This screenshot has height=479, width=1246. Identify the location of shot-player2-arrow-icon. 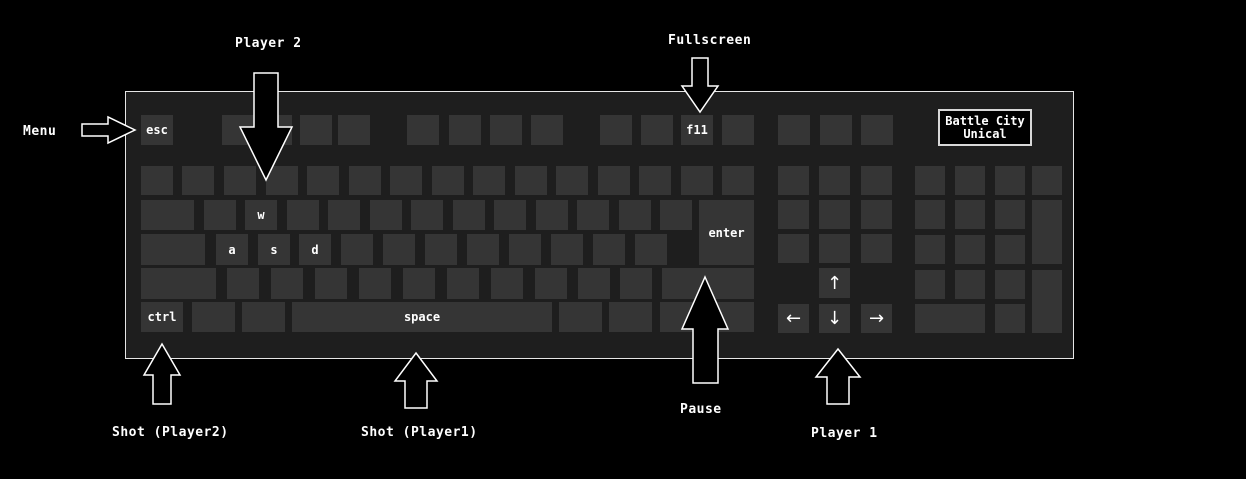
(162, 373).